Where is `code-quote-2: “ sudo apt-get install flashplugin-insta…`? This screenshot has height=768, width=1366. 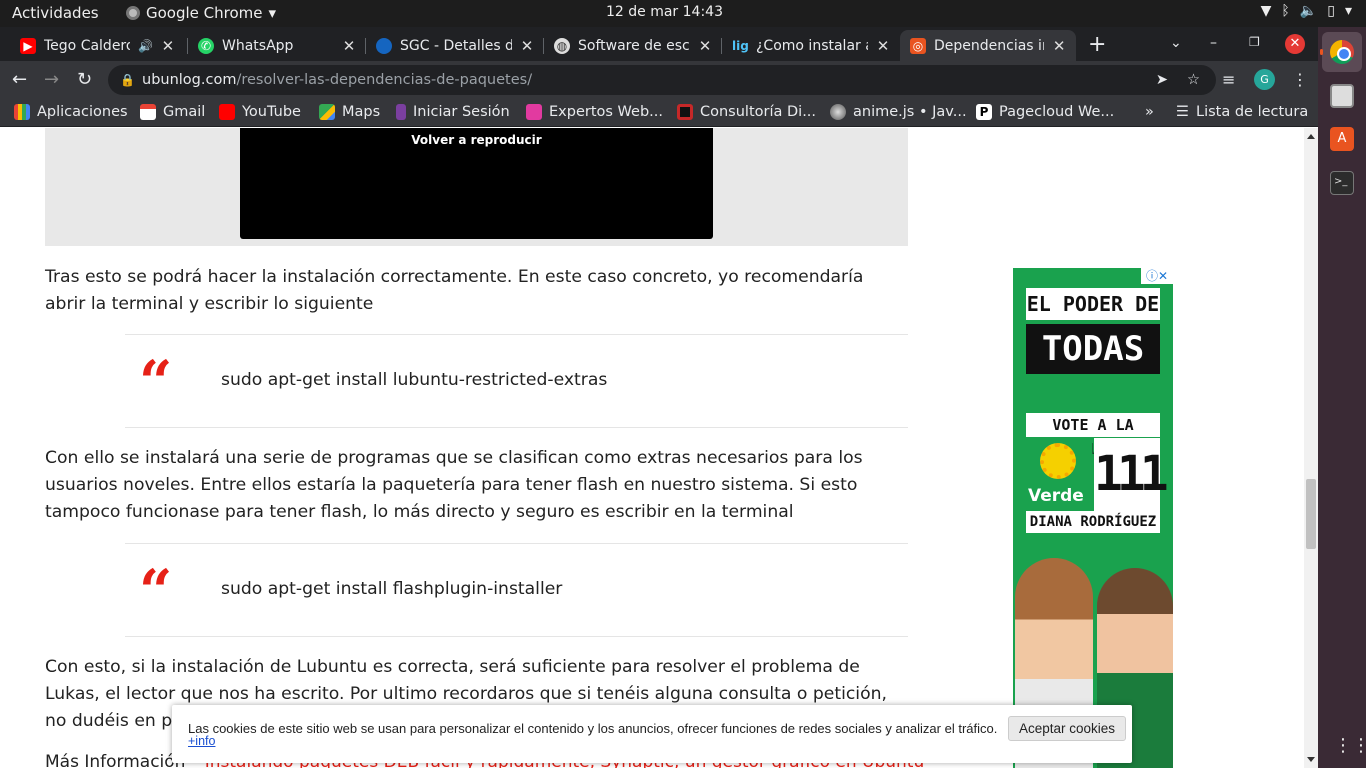 code-quote-2: “ sudo apt-get install flashplugin-insta… is located at coordinates (516, 590).